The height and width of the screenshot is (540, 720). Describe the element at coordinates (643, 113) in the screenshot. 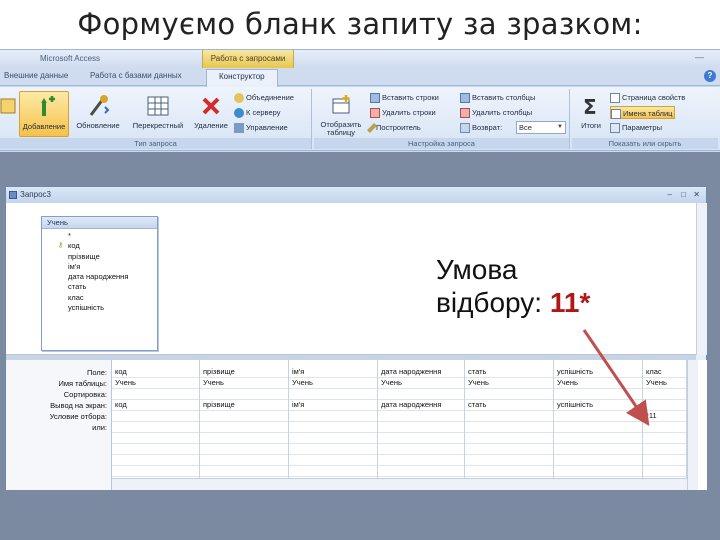

I see `table-names-button: Имена таблиц` at that location.